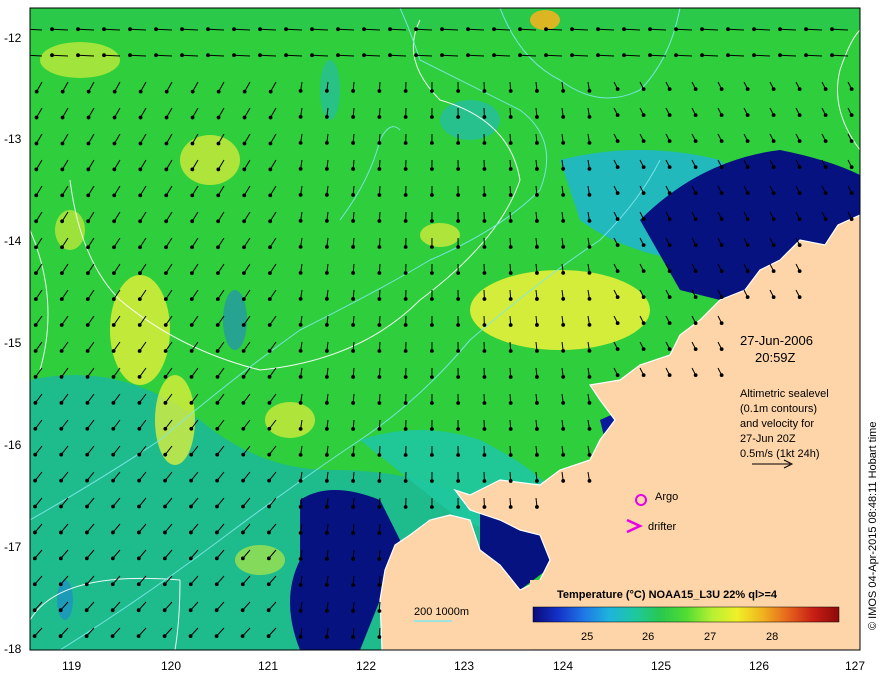 This screenshot has width=880, height=680. What do you see at coordinates (873, 526) in the screenshot?
I see `credit-text: © IMOS 04-Apr-2015 08:48:11 Hobart time` at bounding box center [873, 526].